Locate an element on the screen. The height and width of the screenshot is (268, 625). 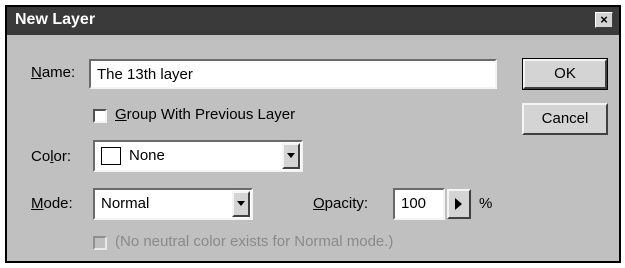
cancel-button-label: Cancel is located at coordinates (565, 118).